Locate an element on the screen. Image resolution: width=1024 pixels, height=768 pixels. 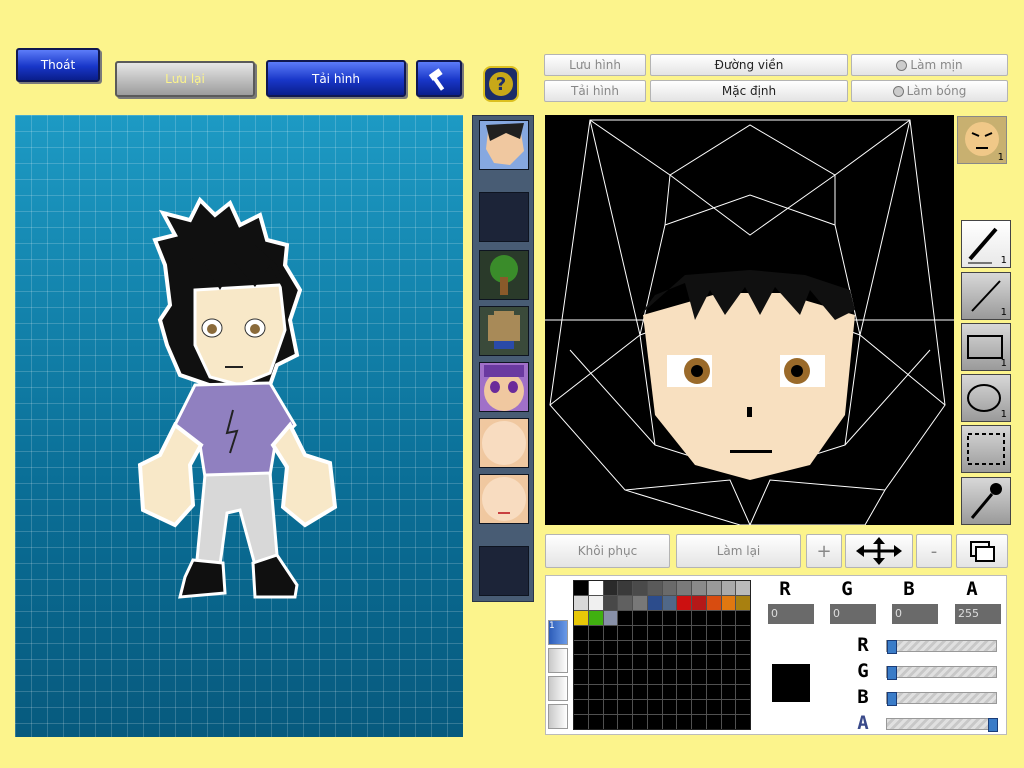
redo-button: Làm lại is located at coordinates (738, 551).